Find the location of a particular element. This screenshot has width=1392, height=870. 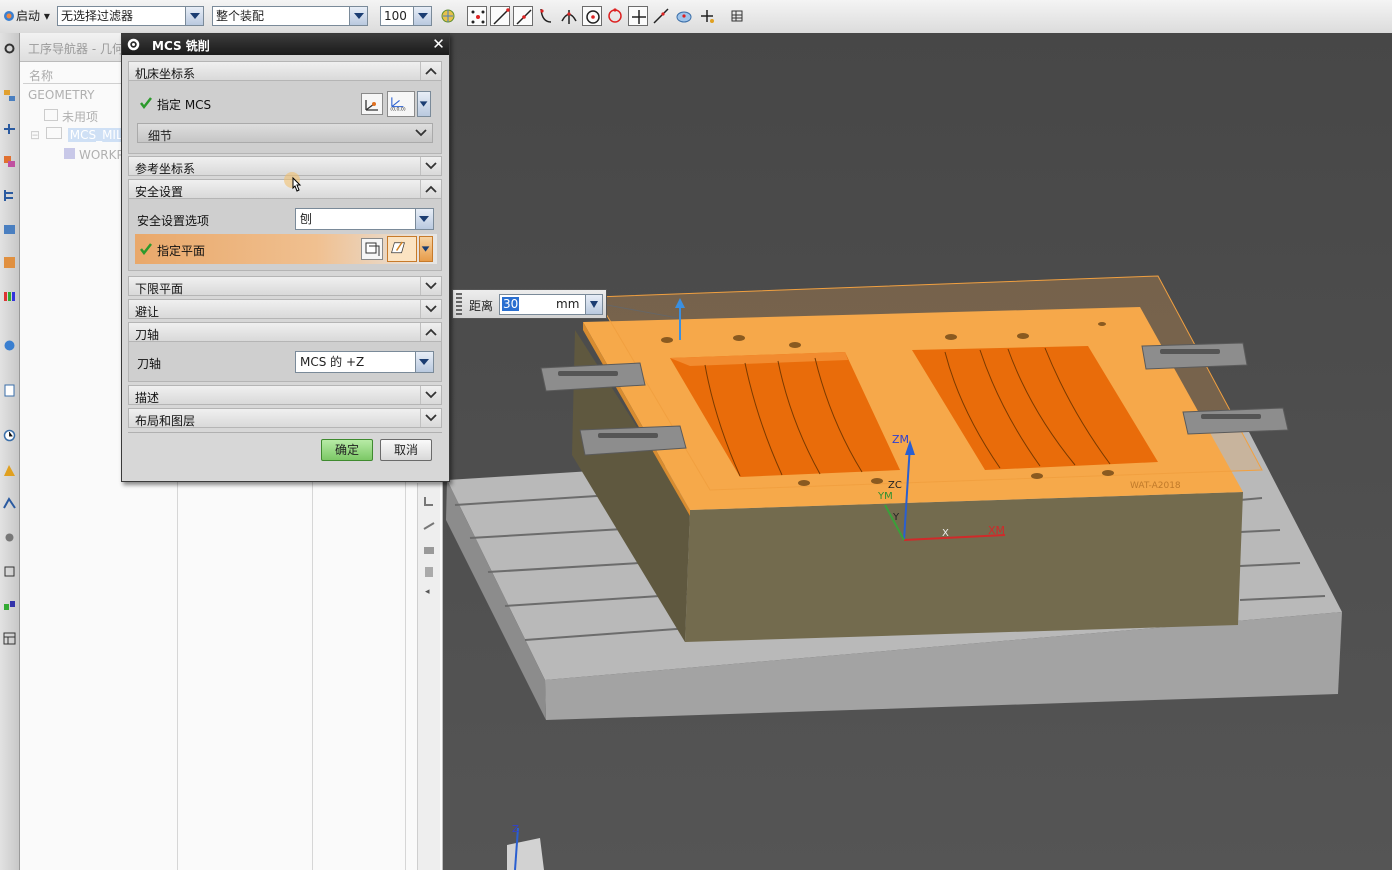

section-machine-csys: 机床坐标系 is located at coordinates (285, 71).